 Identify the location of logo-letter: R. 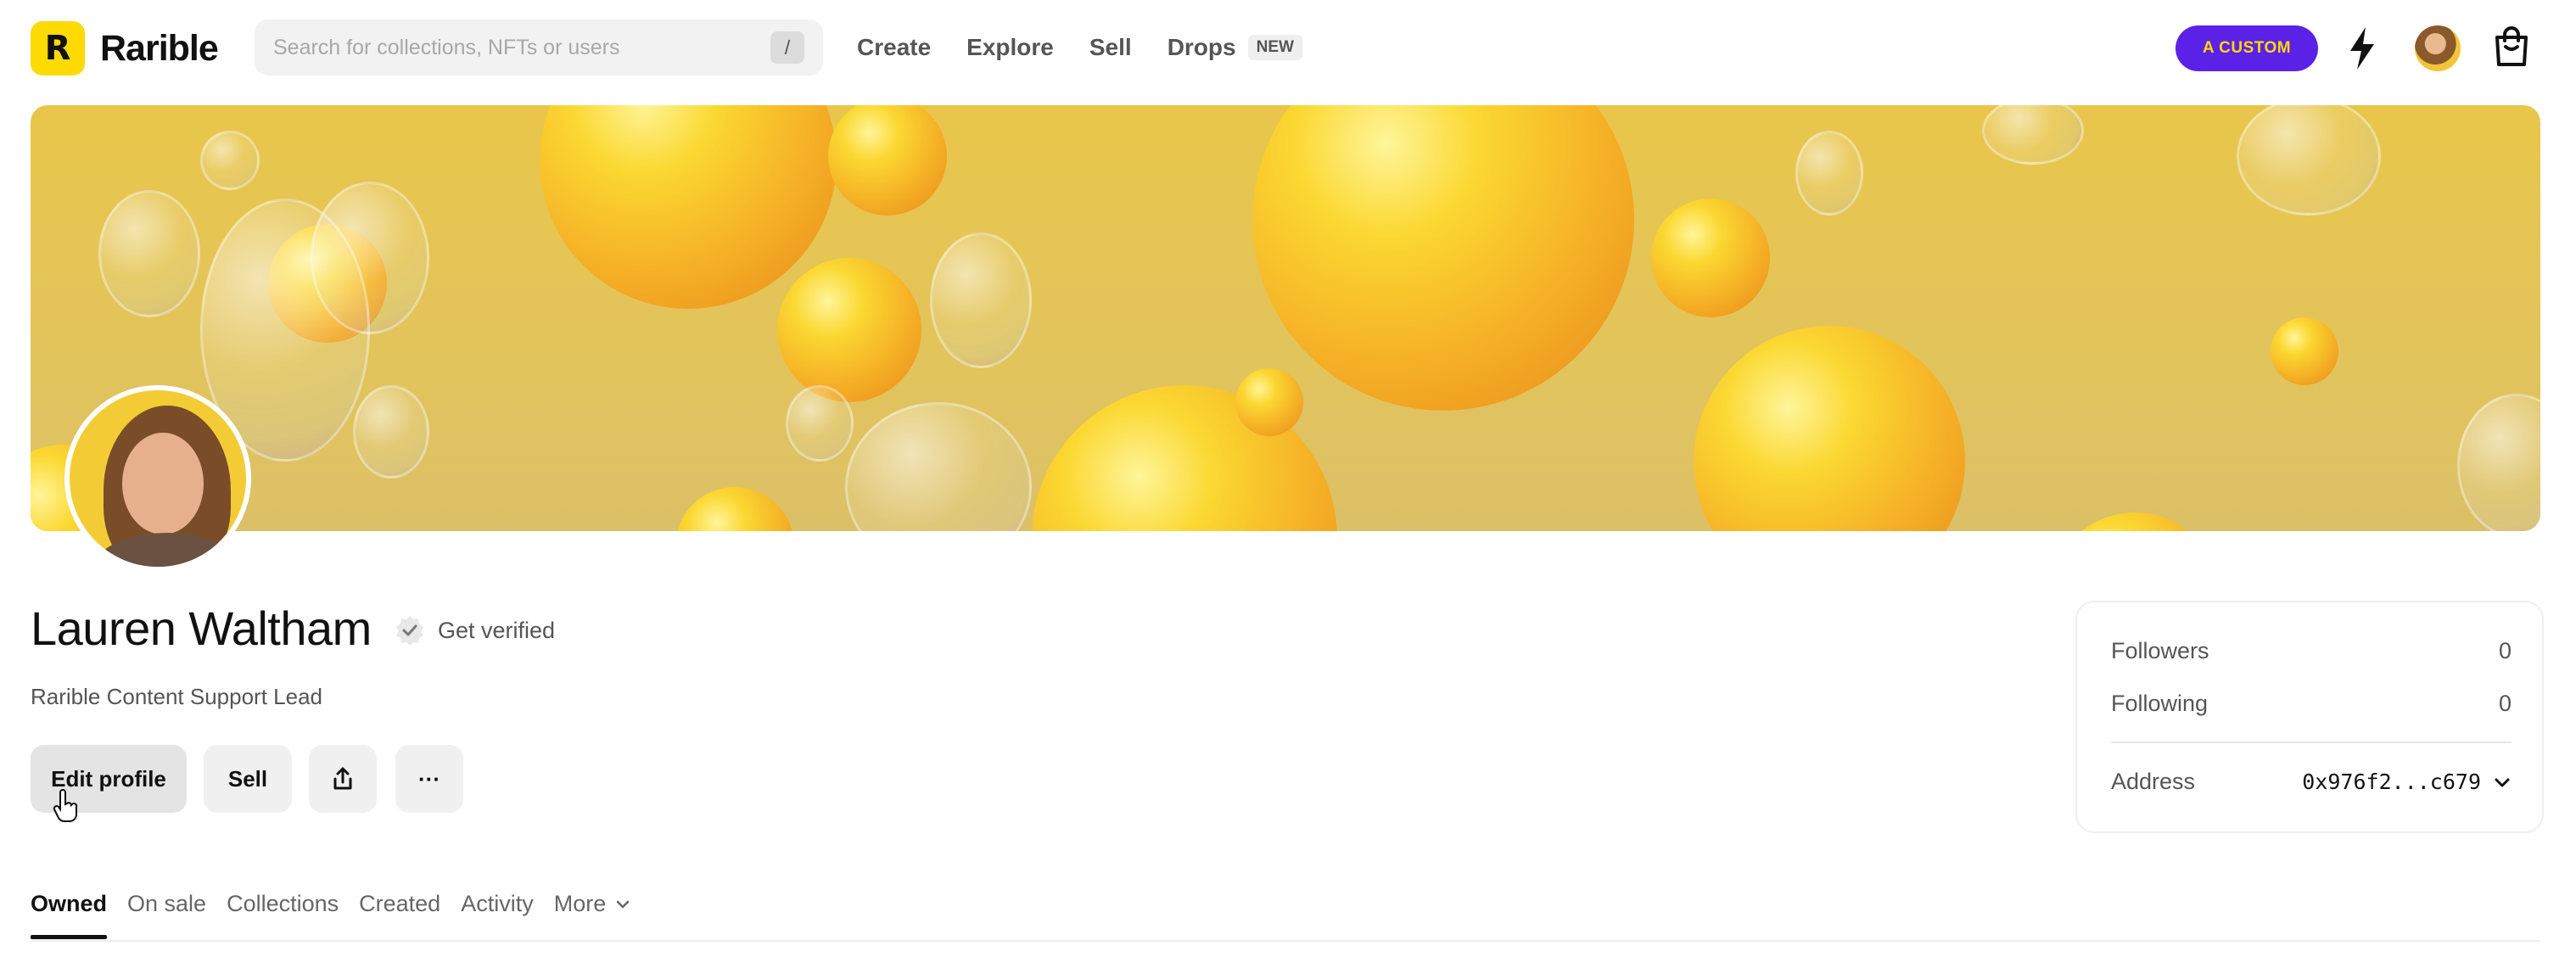
(57, 48).